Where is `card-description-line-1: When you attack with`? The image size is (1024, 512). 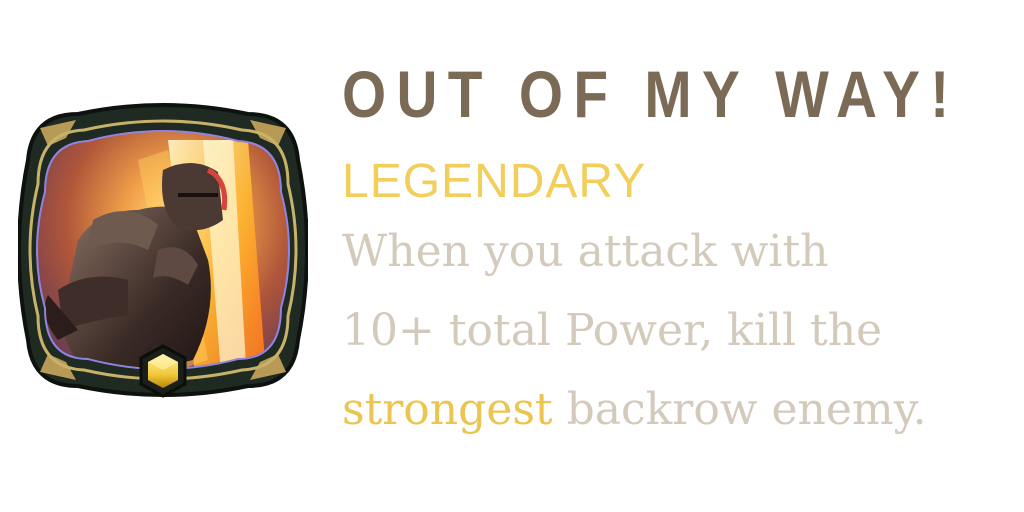
card-description-line-1: When you attack with is located at coordinates (585, 251).